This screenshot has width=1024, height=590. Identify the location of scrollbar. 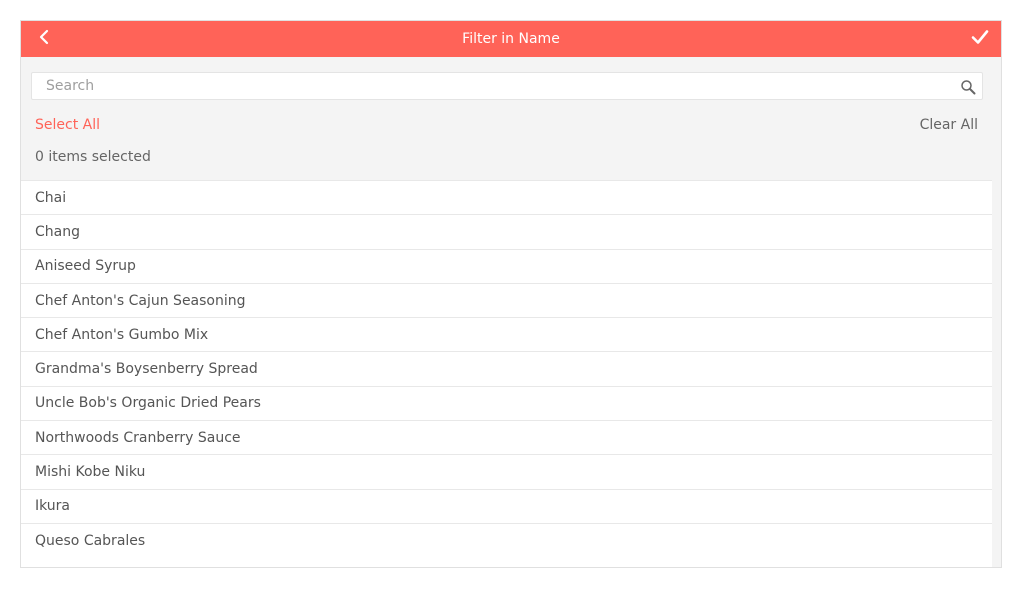
(996, 373).